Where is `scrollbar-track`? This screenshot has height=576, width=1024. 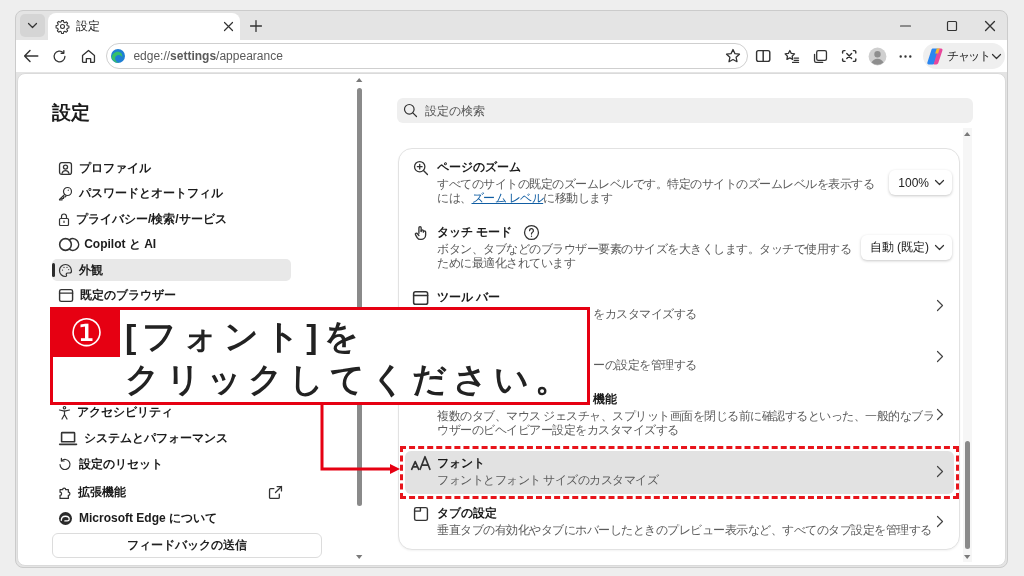 scrollbar-track is located at coordinates (967, 345).